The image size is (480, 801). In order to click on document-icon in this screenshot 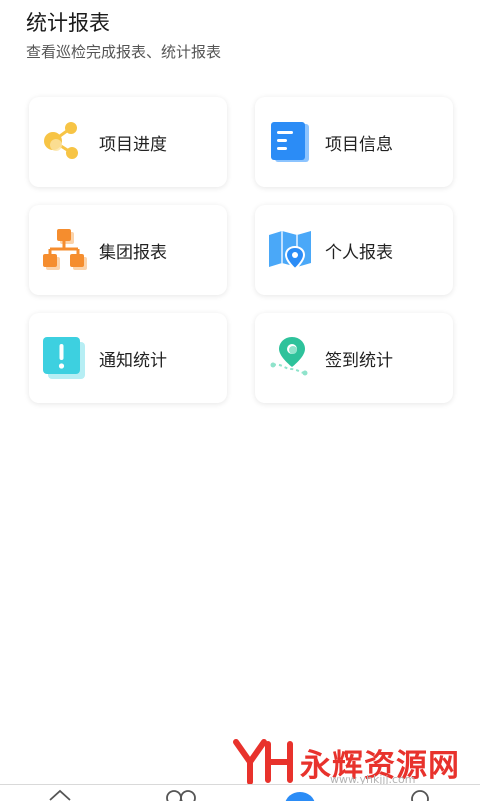, I will do `click(290, 142)`.